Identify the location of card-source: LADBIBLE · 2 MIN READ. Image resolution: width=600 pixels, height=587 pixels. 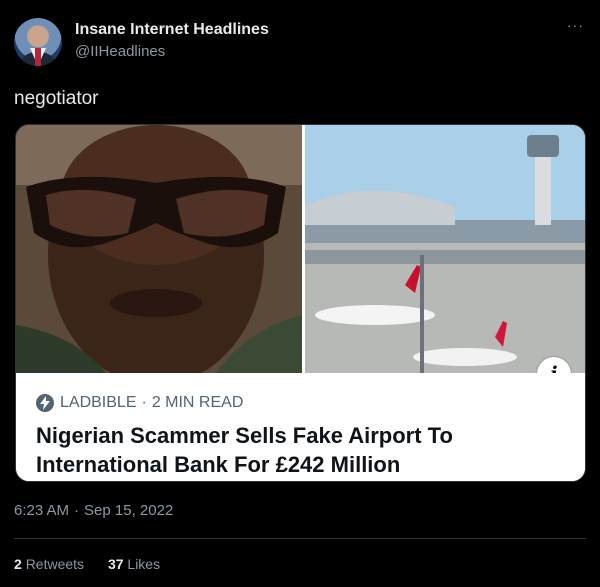
(139, 403).